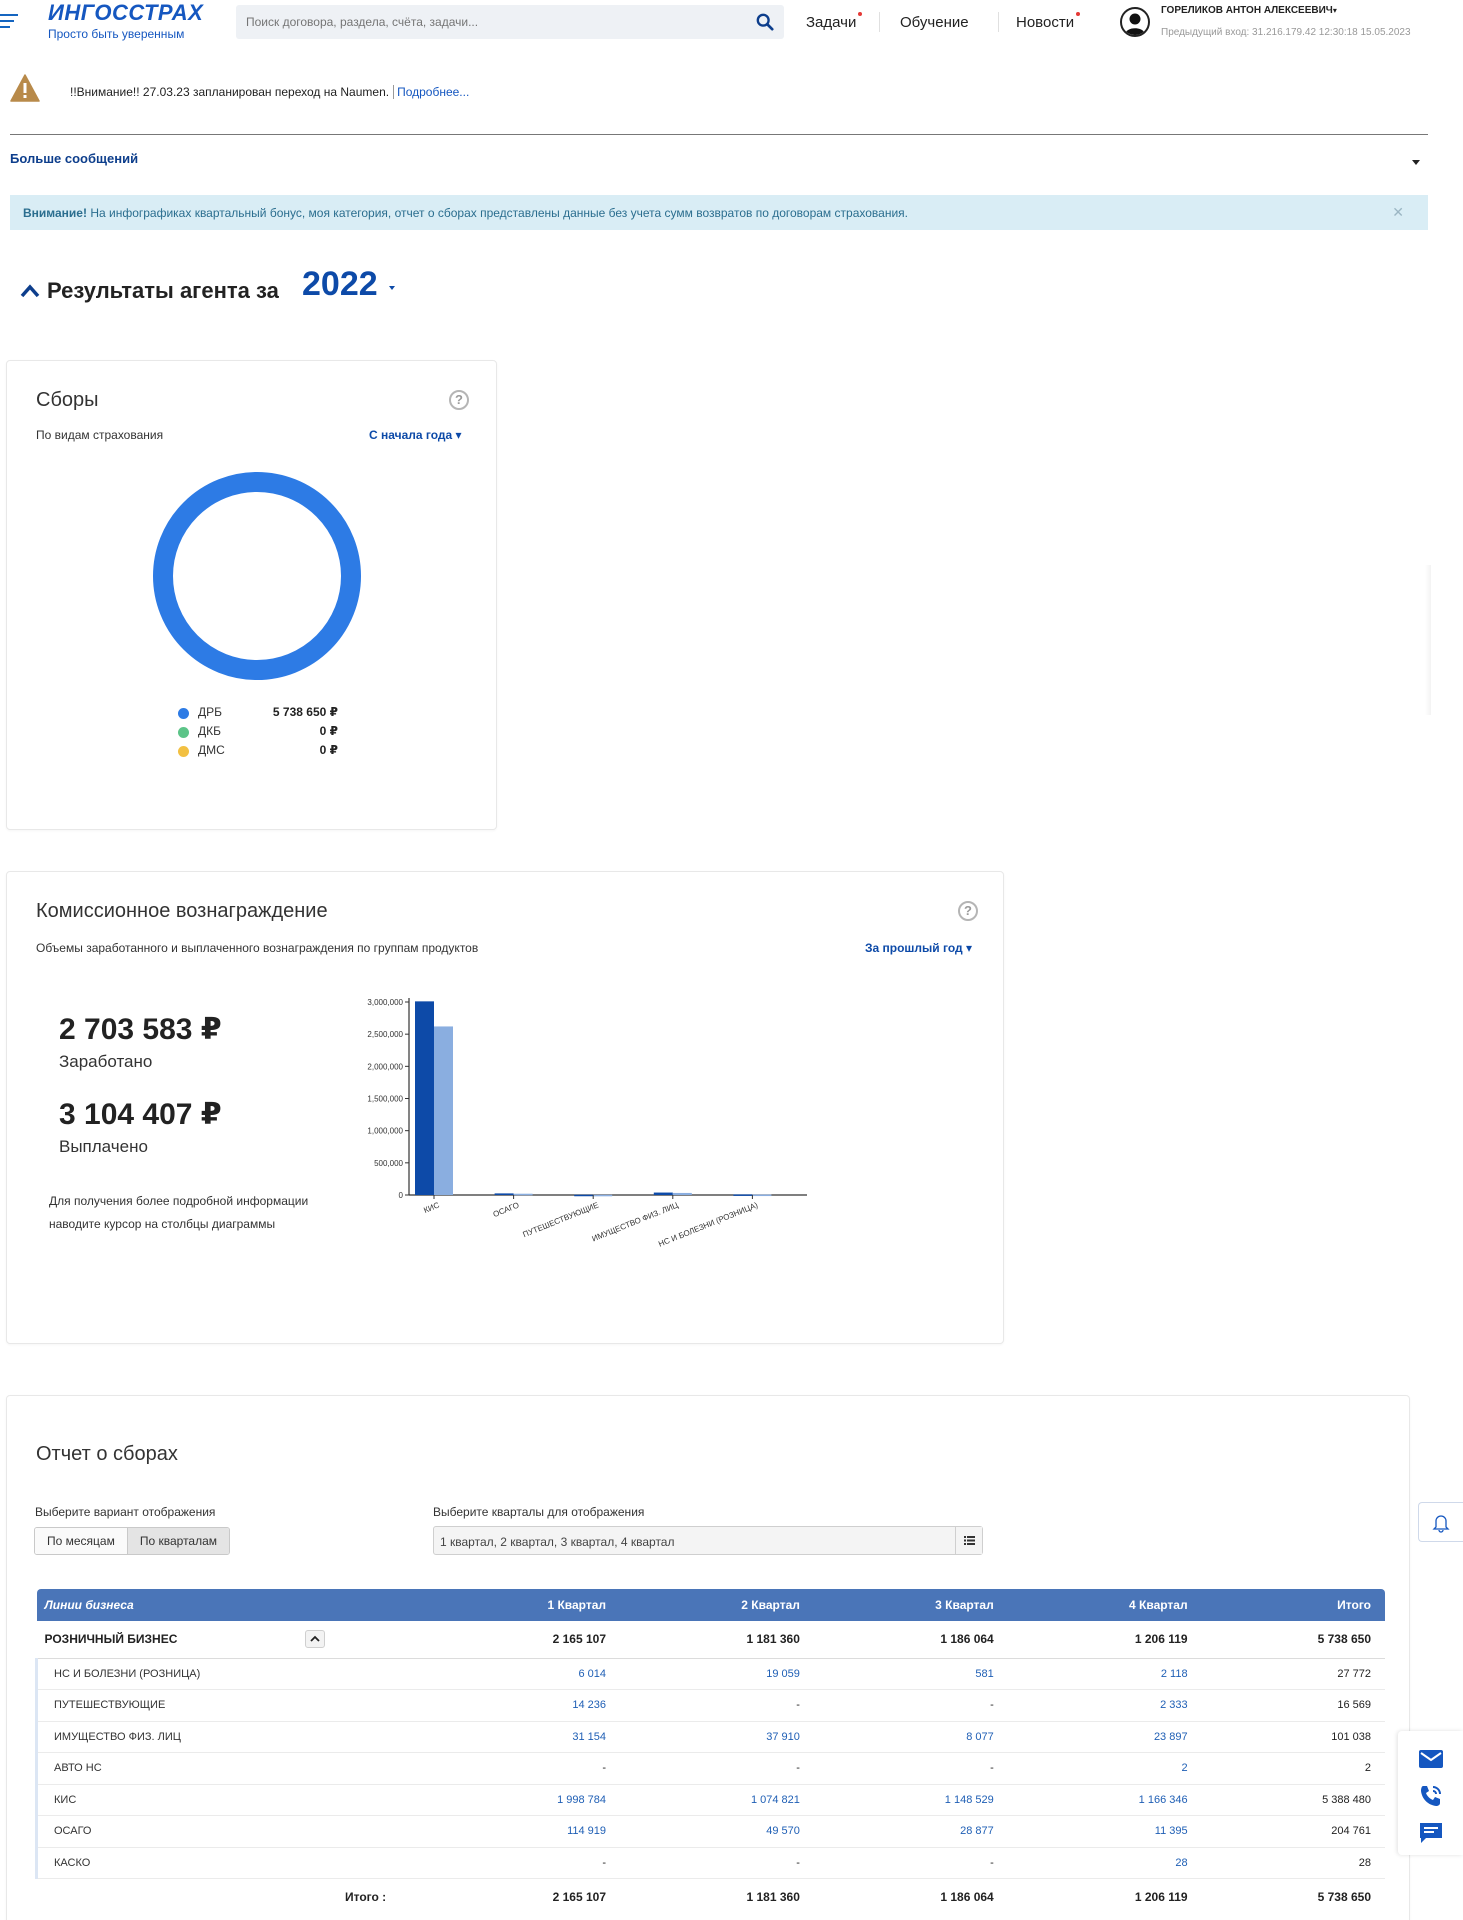  Describe the element at coordinates (523, 1800) in the screenshot. I see `table-cell: 1 998 784` at that location.